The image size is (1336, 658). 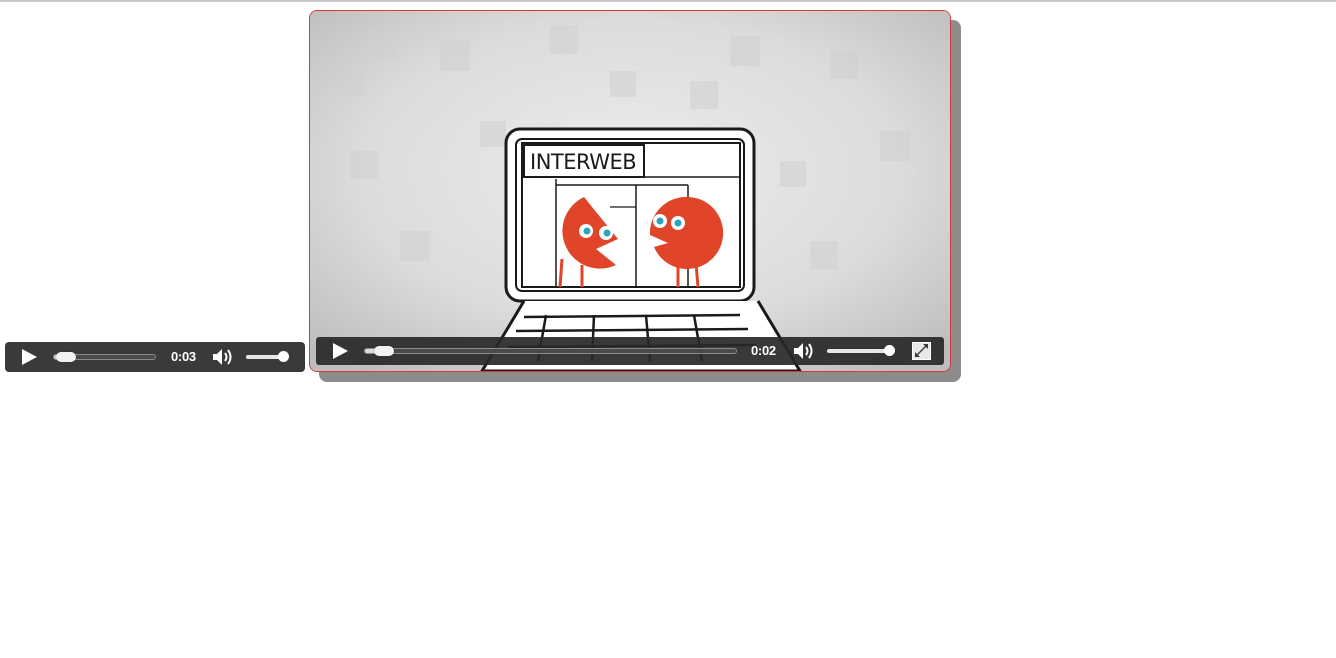 What do you see at coordinates (668, 1) in the screenshot?
I see `page-top-divider` at bounding box center [668, 1].